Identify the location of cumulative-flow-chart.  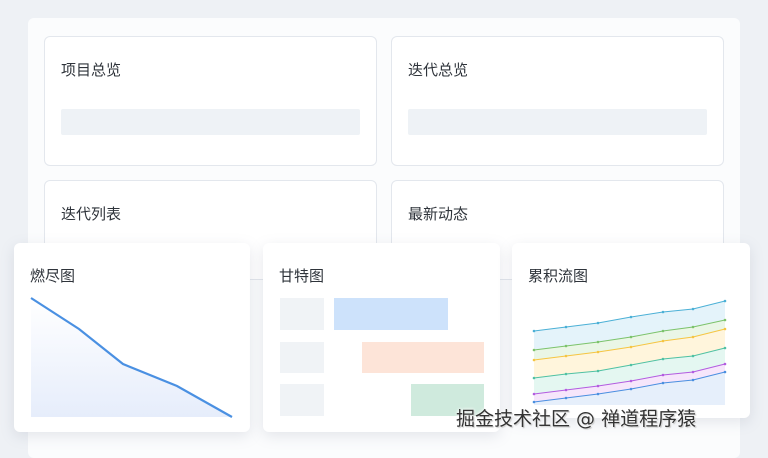
(629, 352).